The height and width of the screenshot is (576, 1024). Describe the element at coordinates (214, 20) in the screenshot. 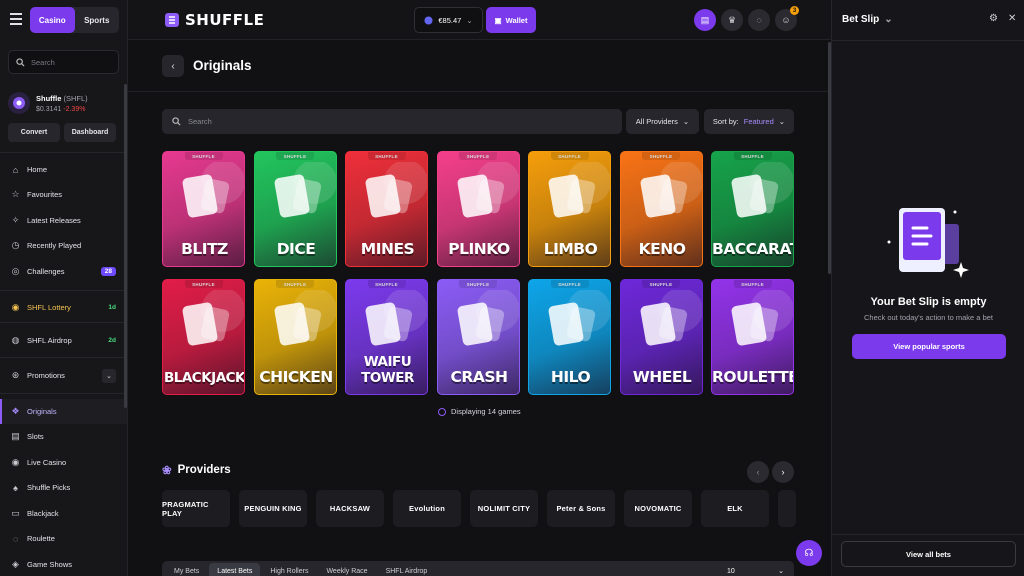

I see `brand-logo: SHUFFLE` at that location.